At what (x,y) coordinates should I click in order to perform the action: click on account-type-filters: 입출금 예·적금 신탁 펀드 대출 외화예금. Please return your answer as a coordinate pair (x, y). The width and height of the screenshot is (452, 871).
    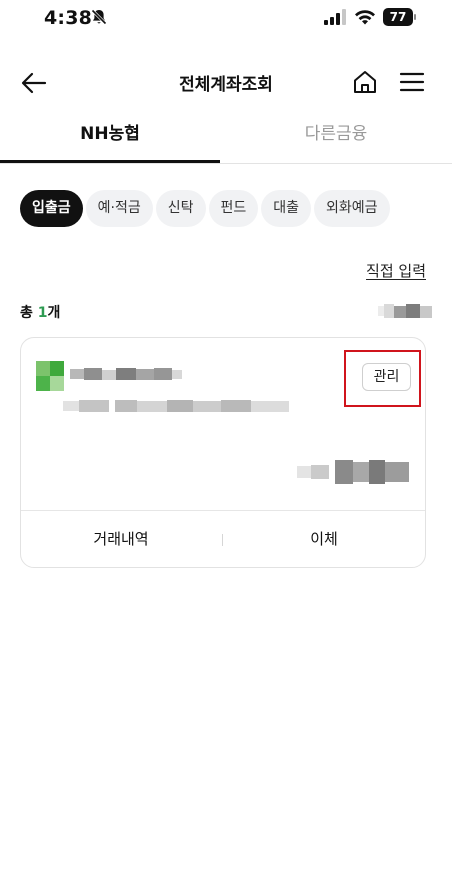
    Looking at the image, I should click on (206, 208).